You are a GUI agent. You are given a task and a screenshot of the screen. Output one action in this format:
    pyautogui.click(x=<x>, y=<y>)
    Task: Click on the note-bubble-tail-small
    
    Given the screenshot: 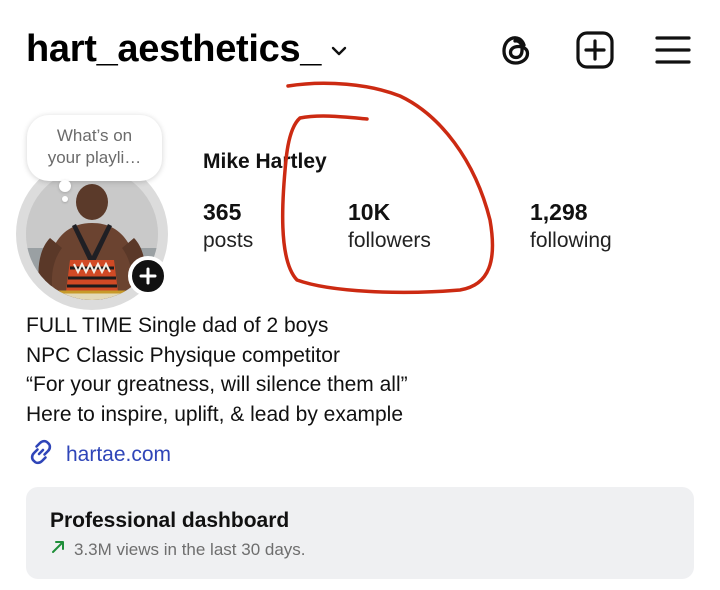 What is the action you would take?
    pyautogui.click(x=65, y=199)
    